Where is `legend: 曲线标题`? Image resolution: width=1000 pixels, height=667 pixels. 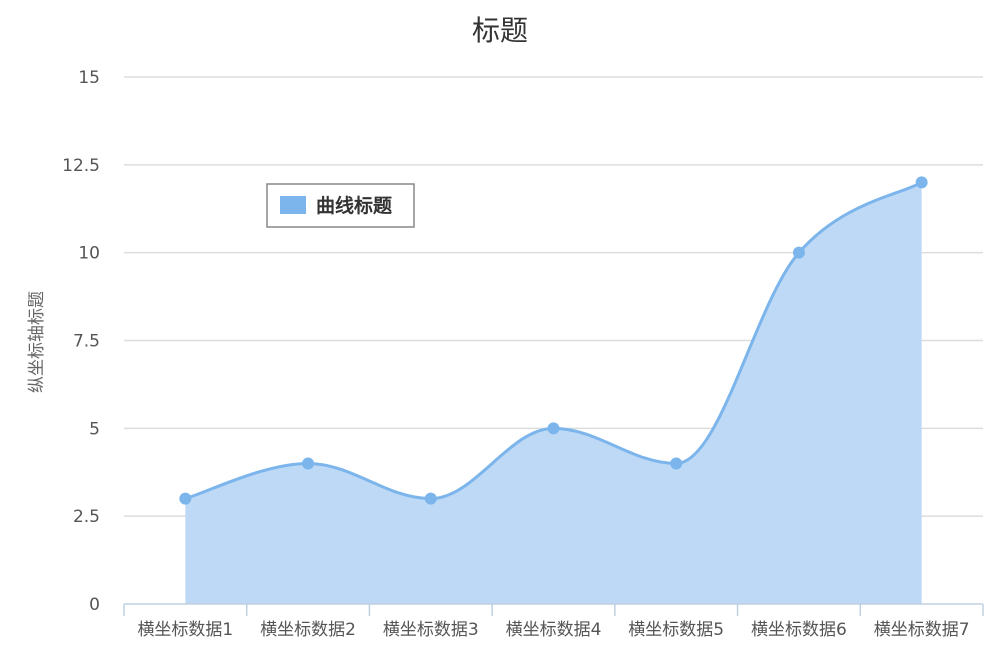
legend: 曲线标题 is located at coordinates (340, 205).